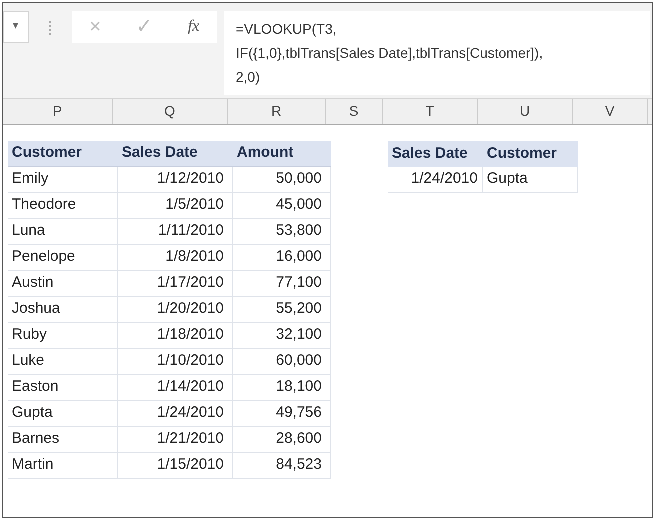  What do you see at coordinates (282, 310) in the screenshot?
I see `table-cell: 55,200` at bounding box center [282, 310].